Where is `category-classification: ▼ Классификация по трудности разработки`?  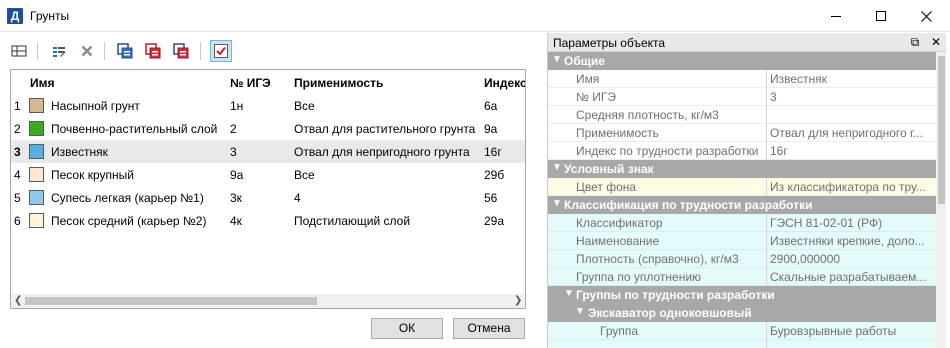
category-classification: ▼ Классификация по трудности разработки is located at coordinates (742, 205).